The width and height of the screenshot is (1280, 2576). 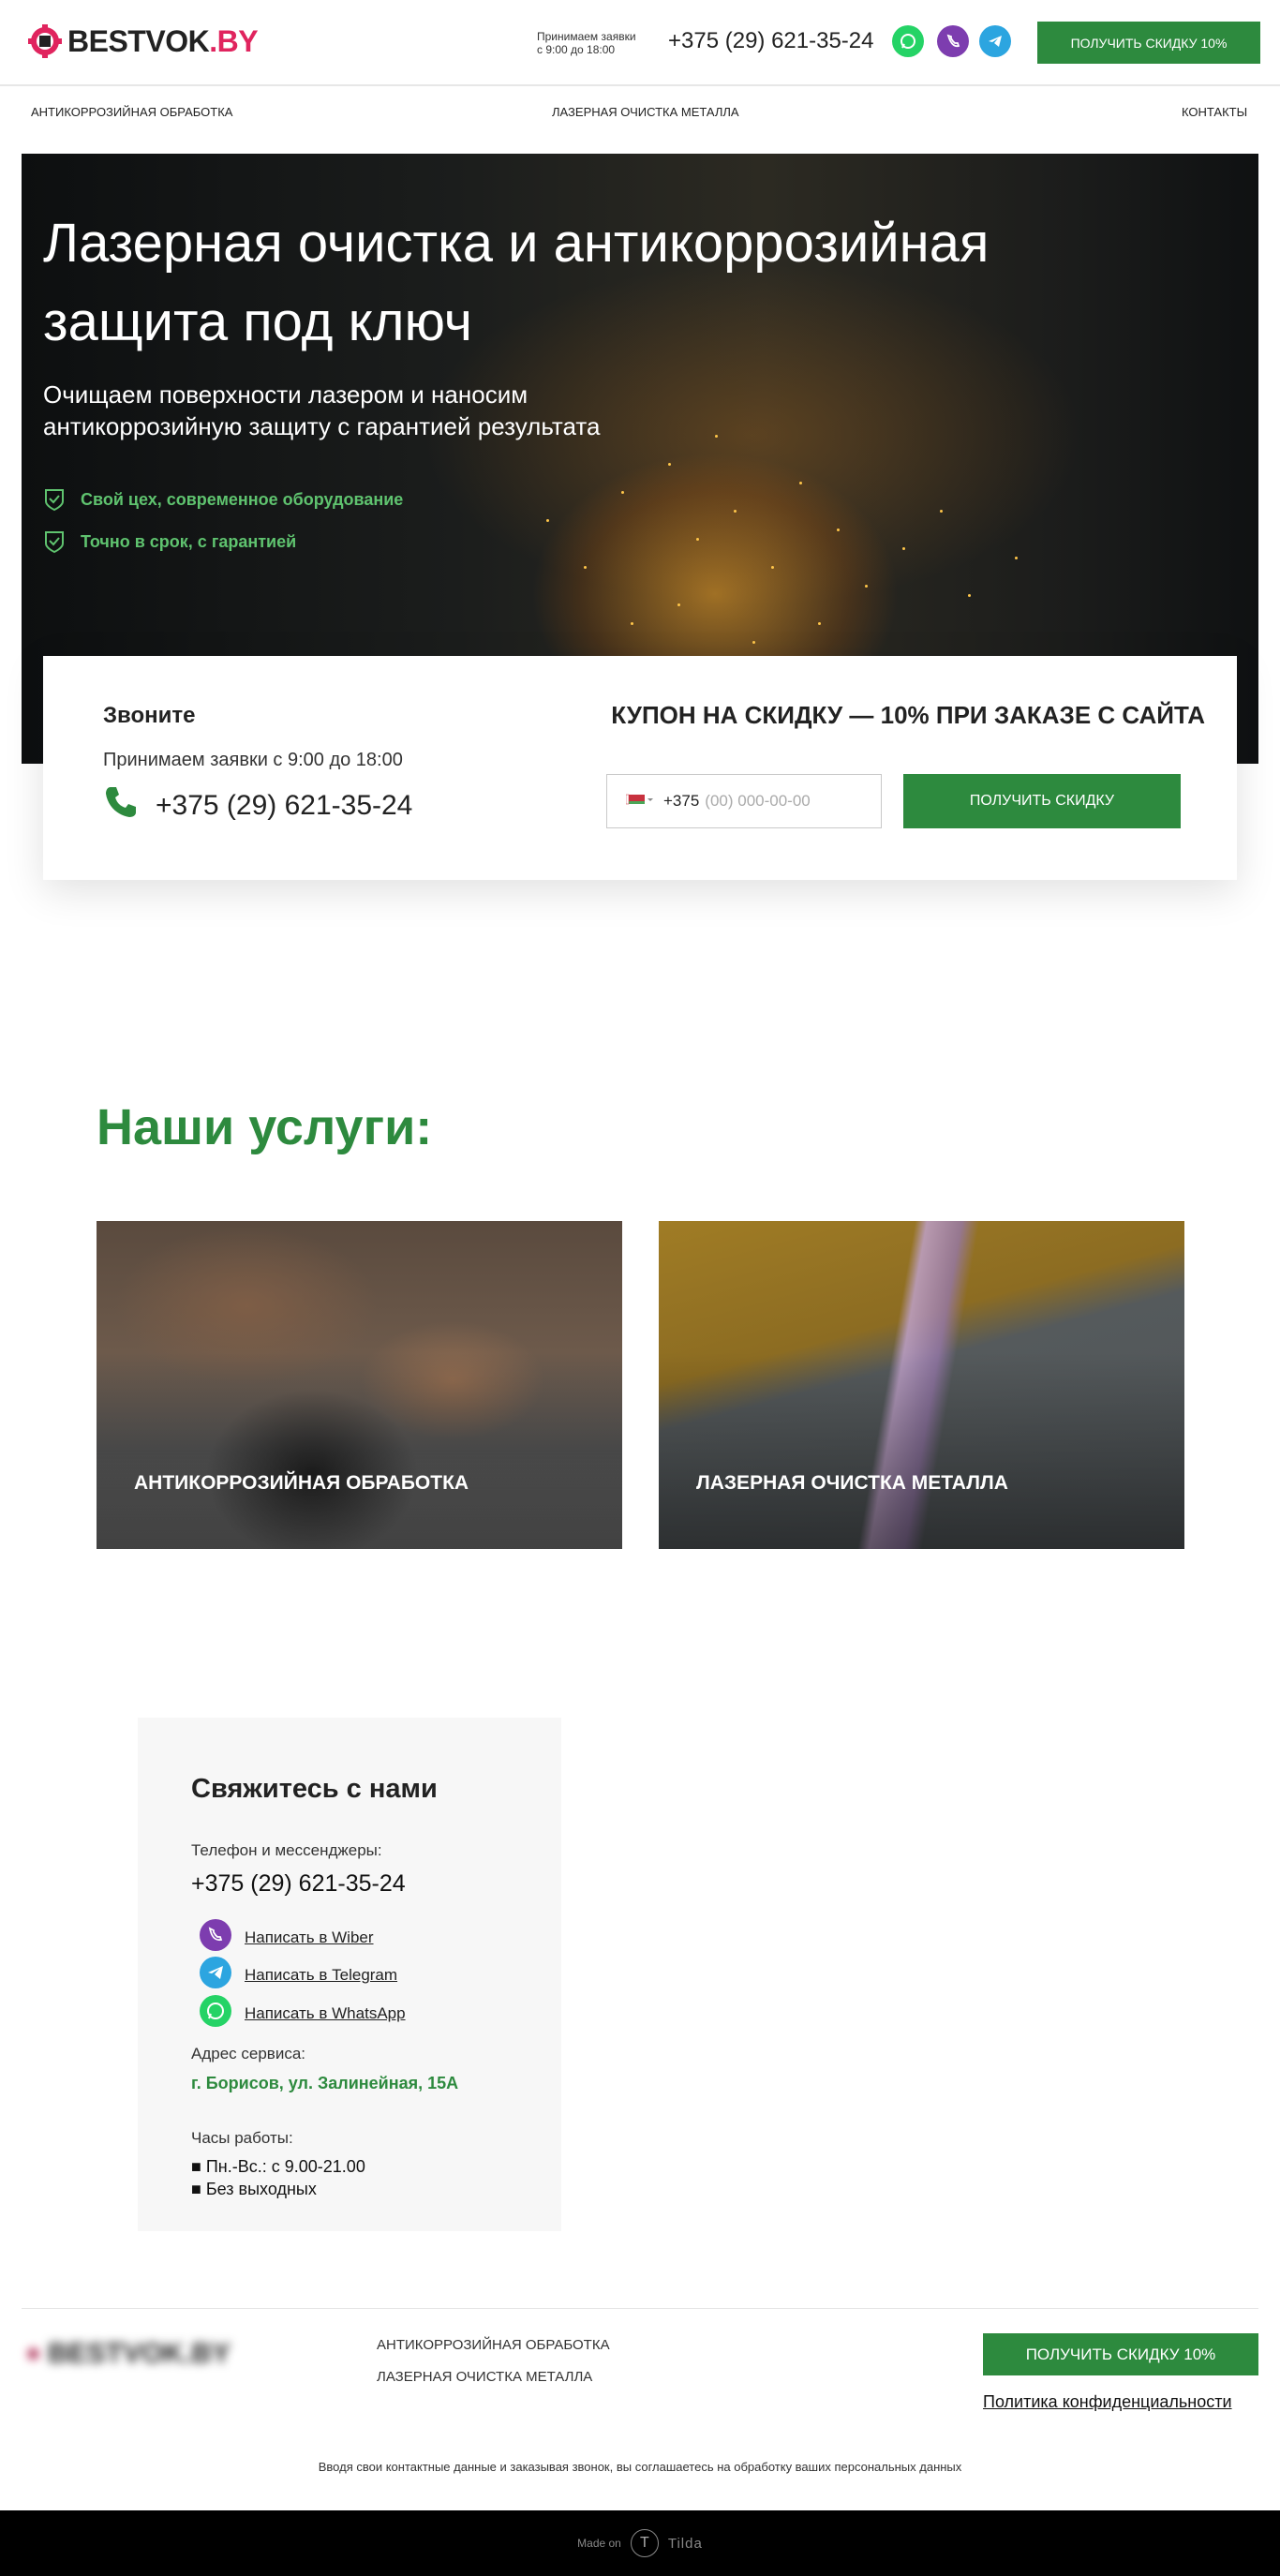 I want to click on services-title: Наши услуги:, so click(x=265, y=1127).